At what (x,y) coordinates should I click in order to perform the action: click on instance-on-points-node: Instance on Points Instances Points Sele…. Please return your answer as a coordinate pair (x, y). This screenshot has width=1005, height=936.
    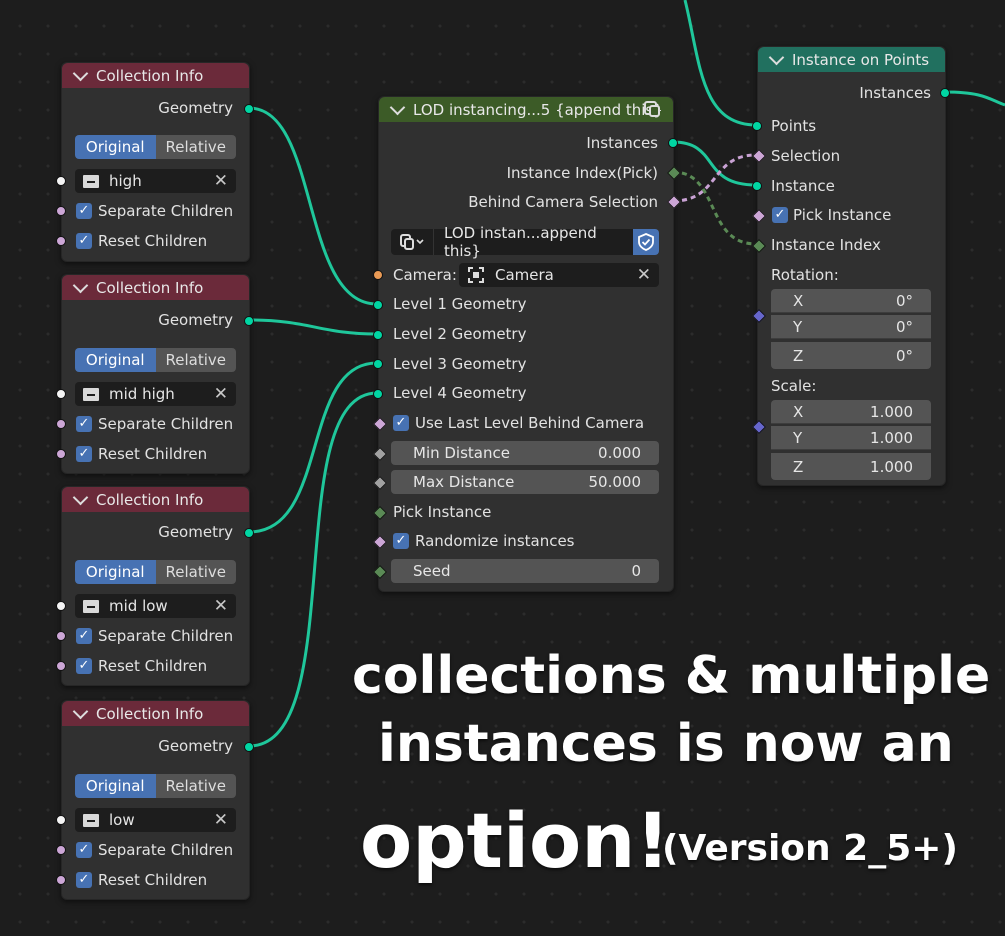
    Looking at the image, I should click on (850, 266).